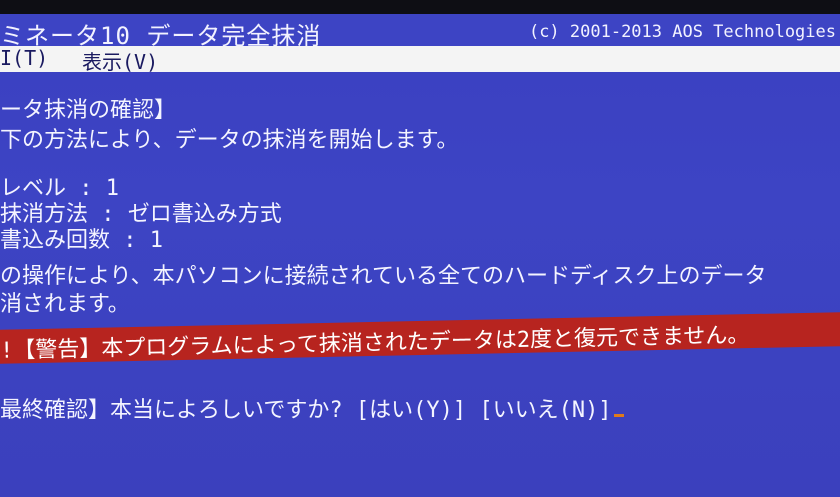 The width and height of the screenshot is (840, 497). I want to click on text-cursor, so click(618, 415).